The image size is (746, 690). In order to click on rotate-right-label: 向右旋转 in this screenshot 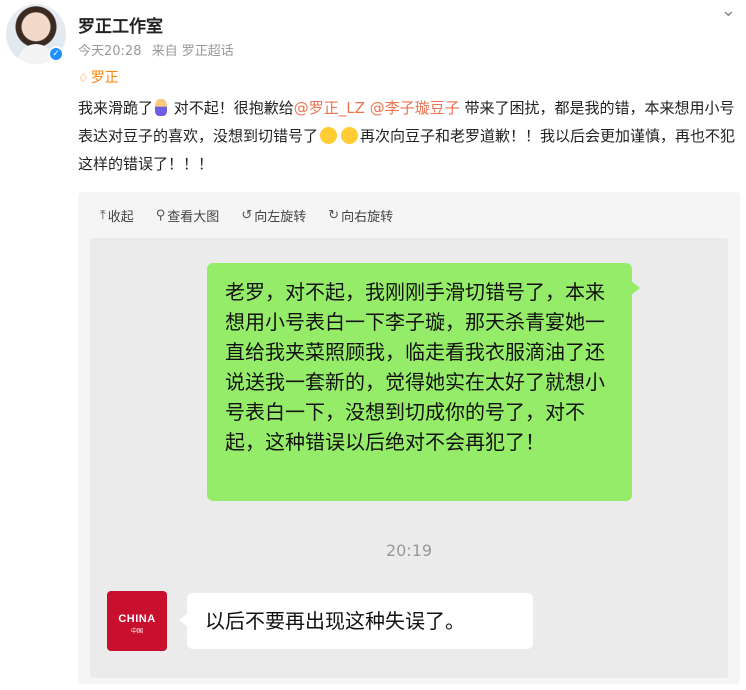, I will do `click(367, 217)`.